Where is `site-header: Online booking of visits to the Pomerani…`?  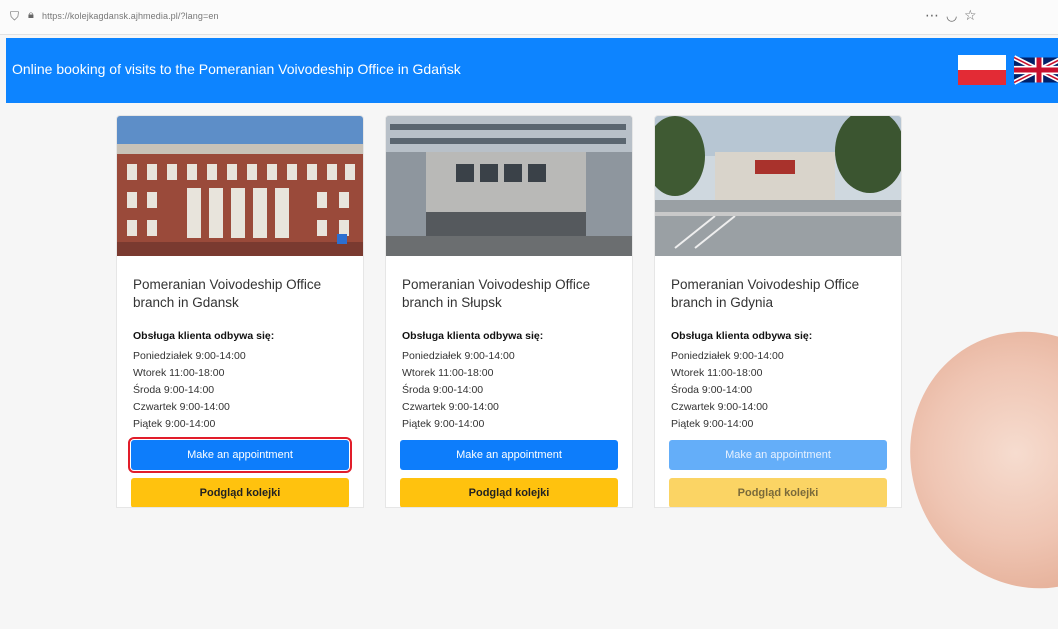
site-header: Online booking of visits to the Pomerani… is located at coordinates (532, 70).